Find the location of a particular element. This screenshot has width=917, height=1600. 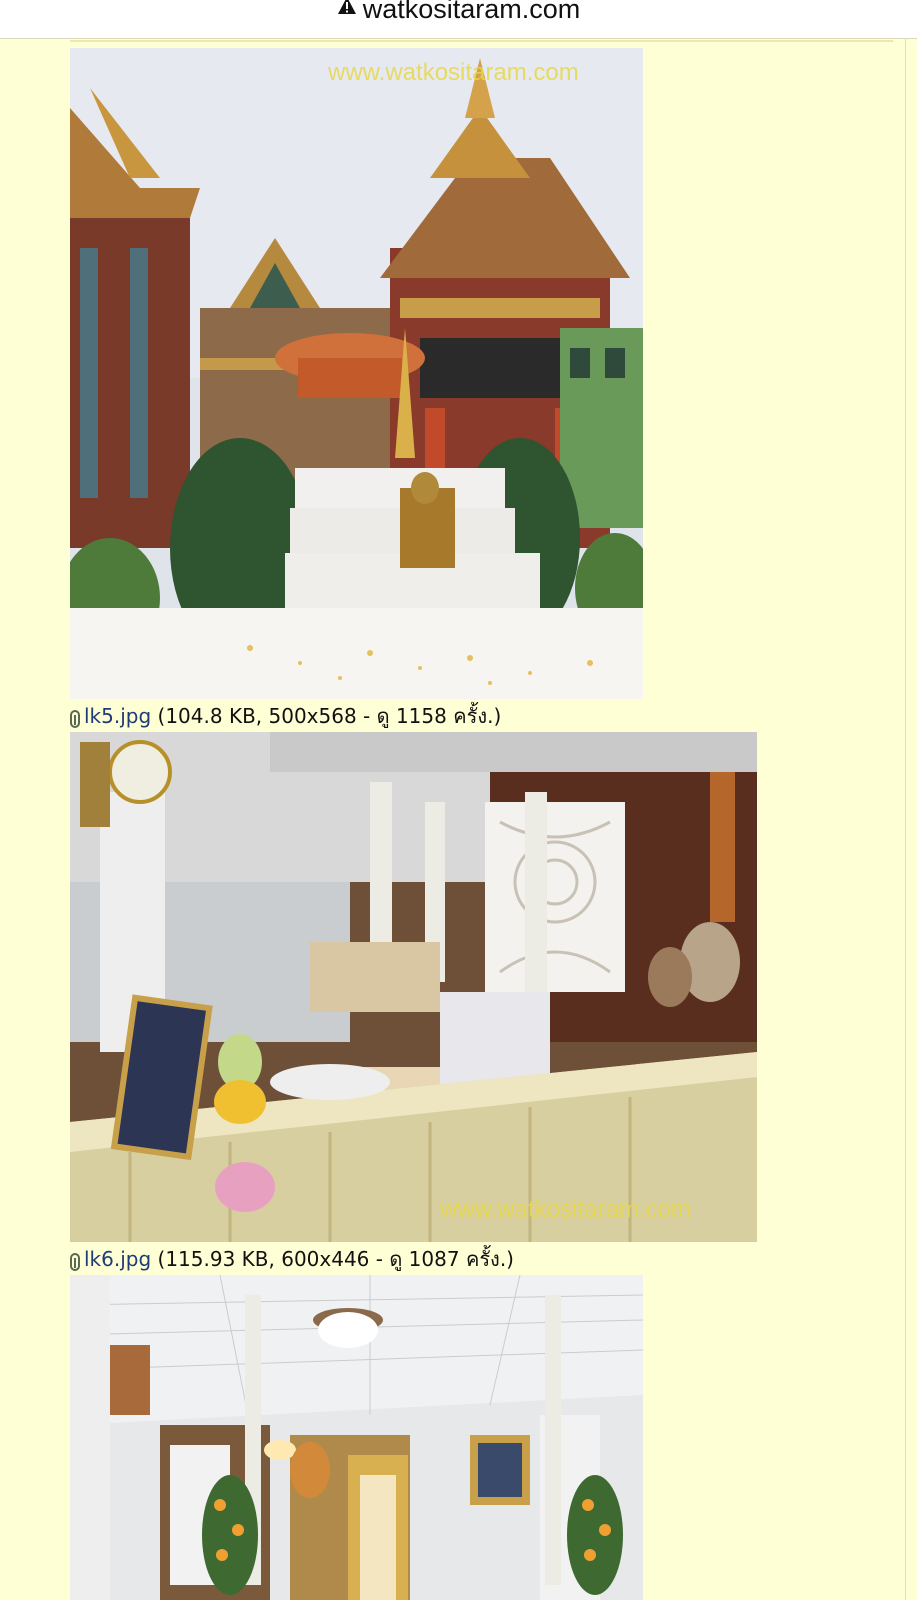

url-display: watkositaram.com is located at coordinates (458, 13).